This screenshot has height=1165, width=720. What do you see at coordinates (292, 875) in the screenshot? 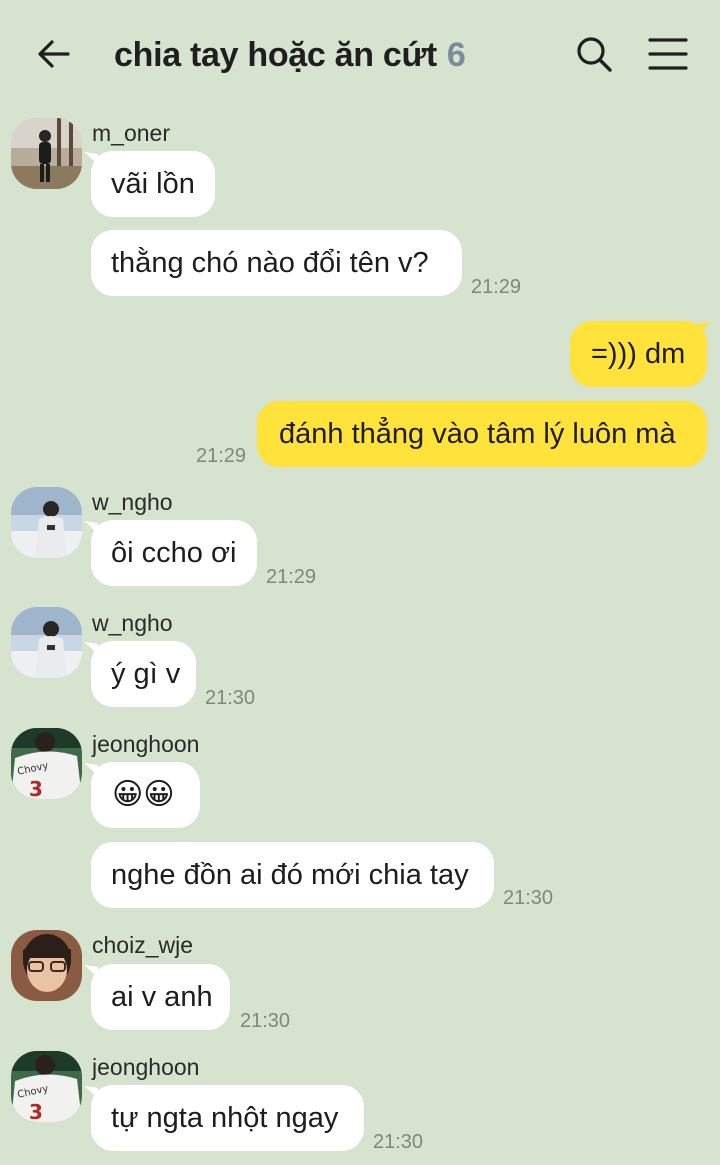
I see `message-bubble: nghe đồn ai đó mới chia tay` at bounding box center [292, 875].